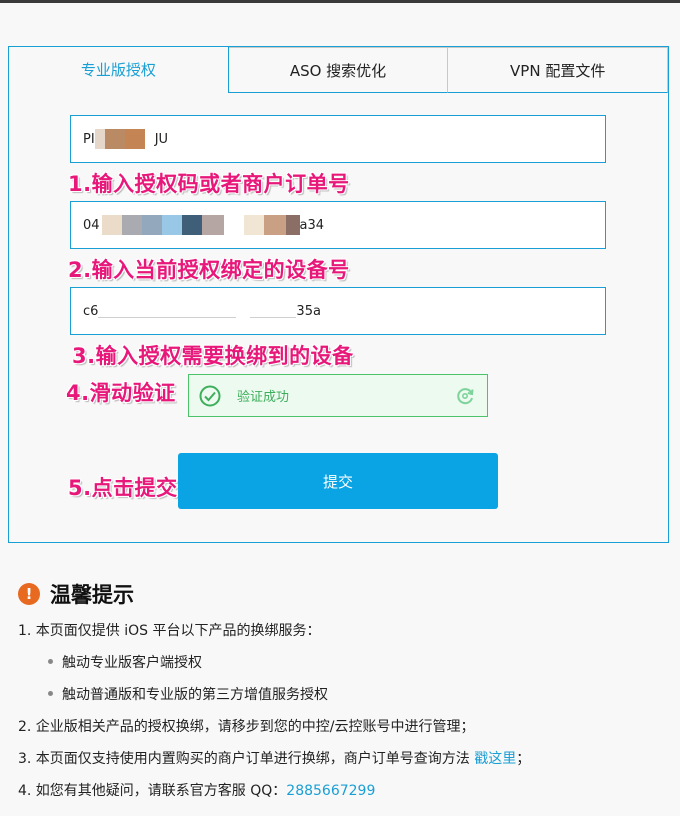 Image resolution: width=680 pixels, height=816 pixels. Describe the element at coordinates (169, 631) in the screenshot. I see `tip-line-1: 1. 本页面仅提供 iOS 平台以下产品的换绑服务：` at that location.